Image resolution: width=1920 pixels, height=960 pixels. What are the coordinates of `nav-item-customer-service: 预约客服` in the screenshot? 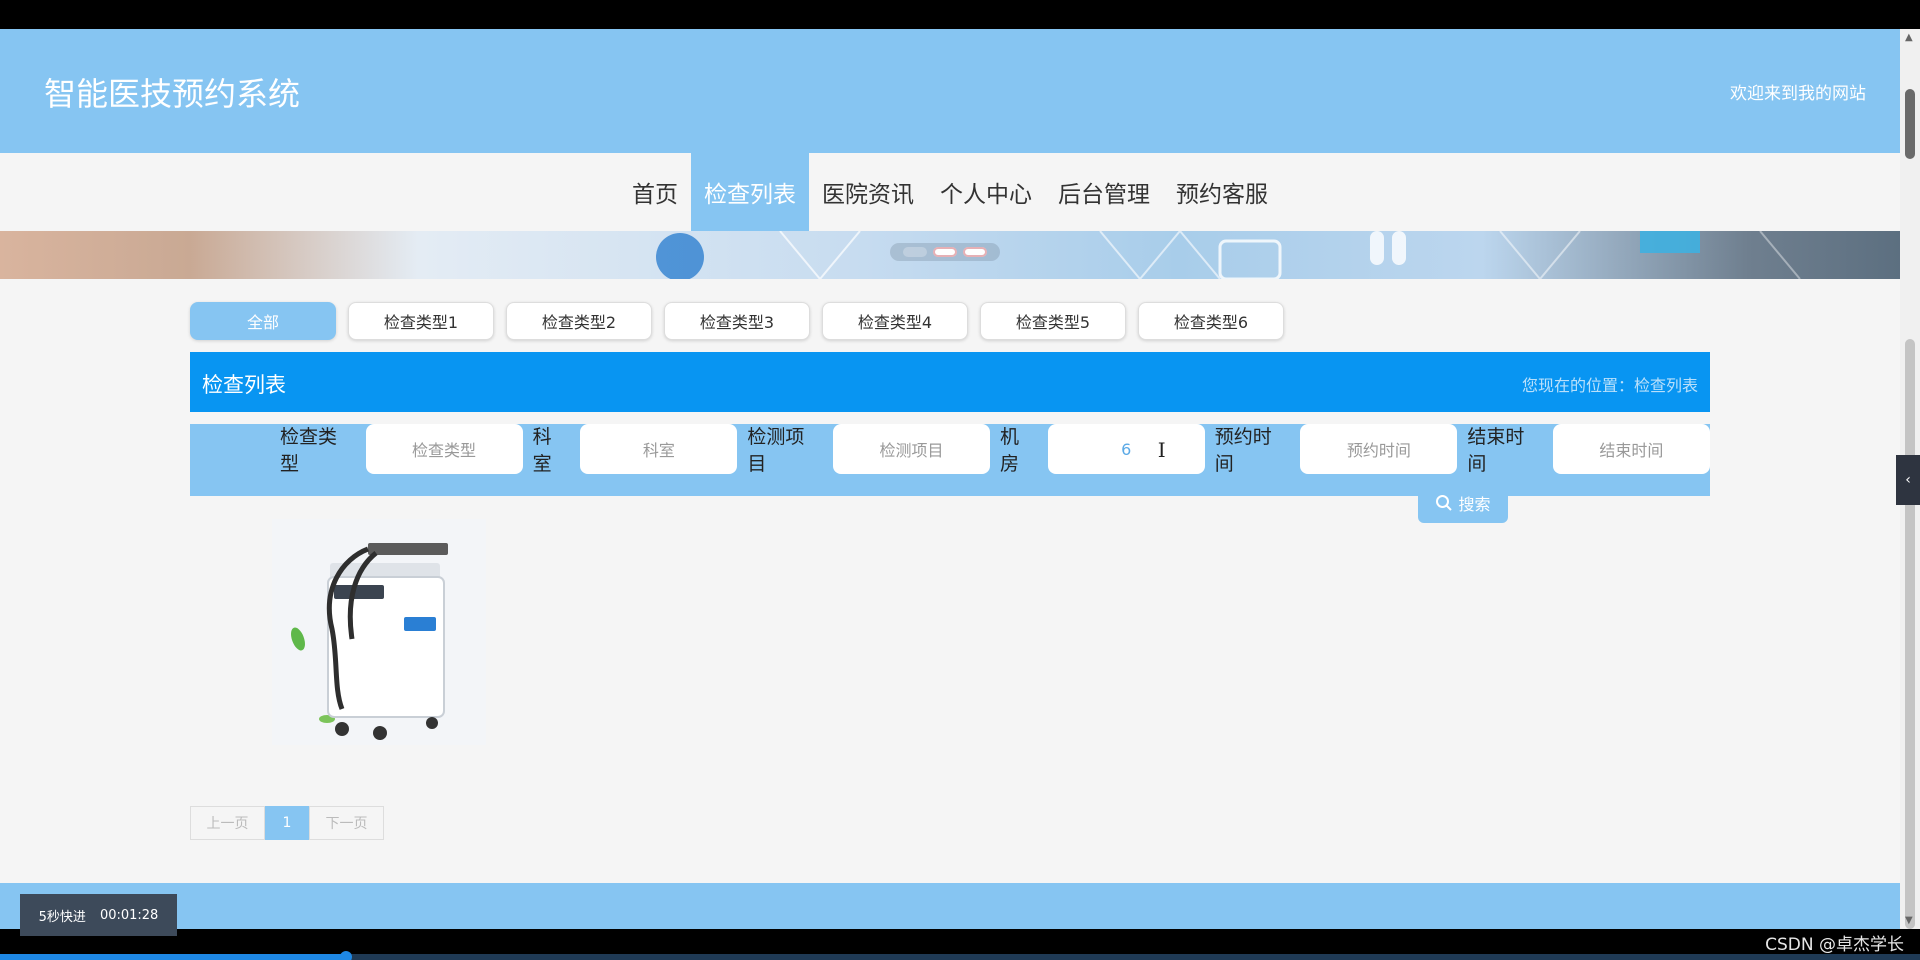 It's located at (1222, 192).